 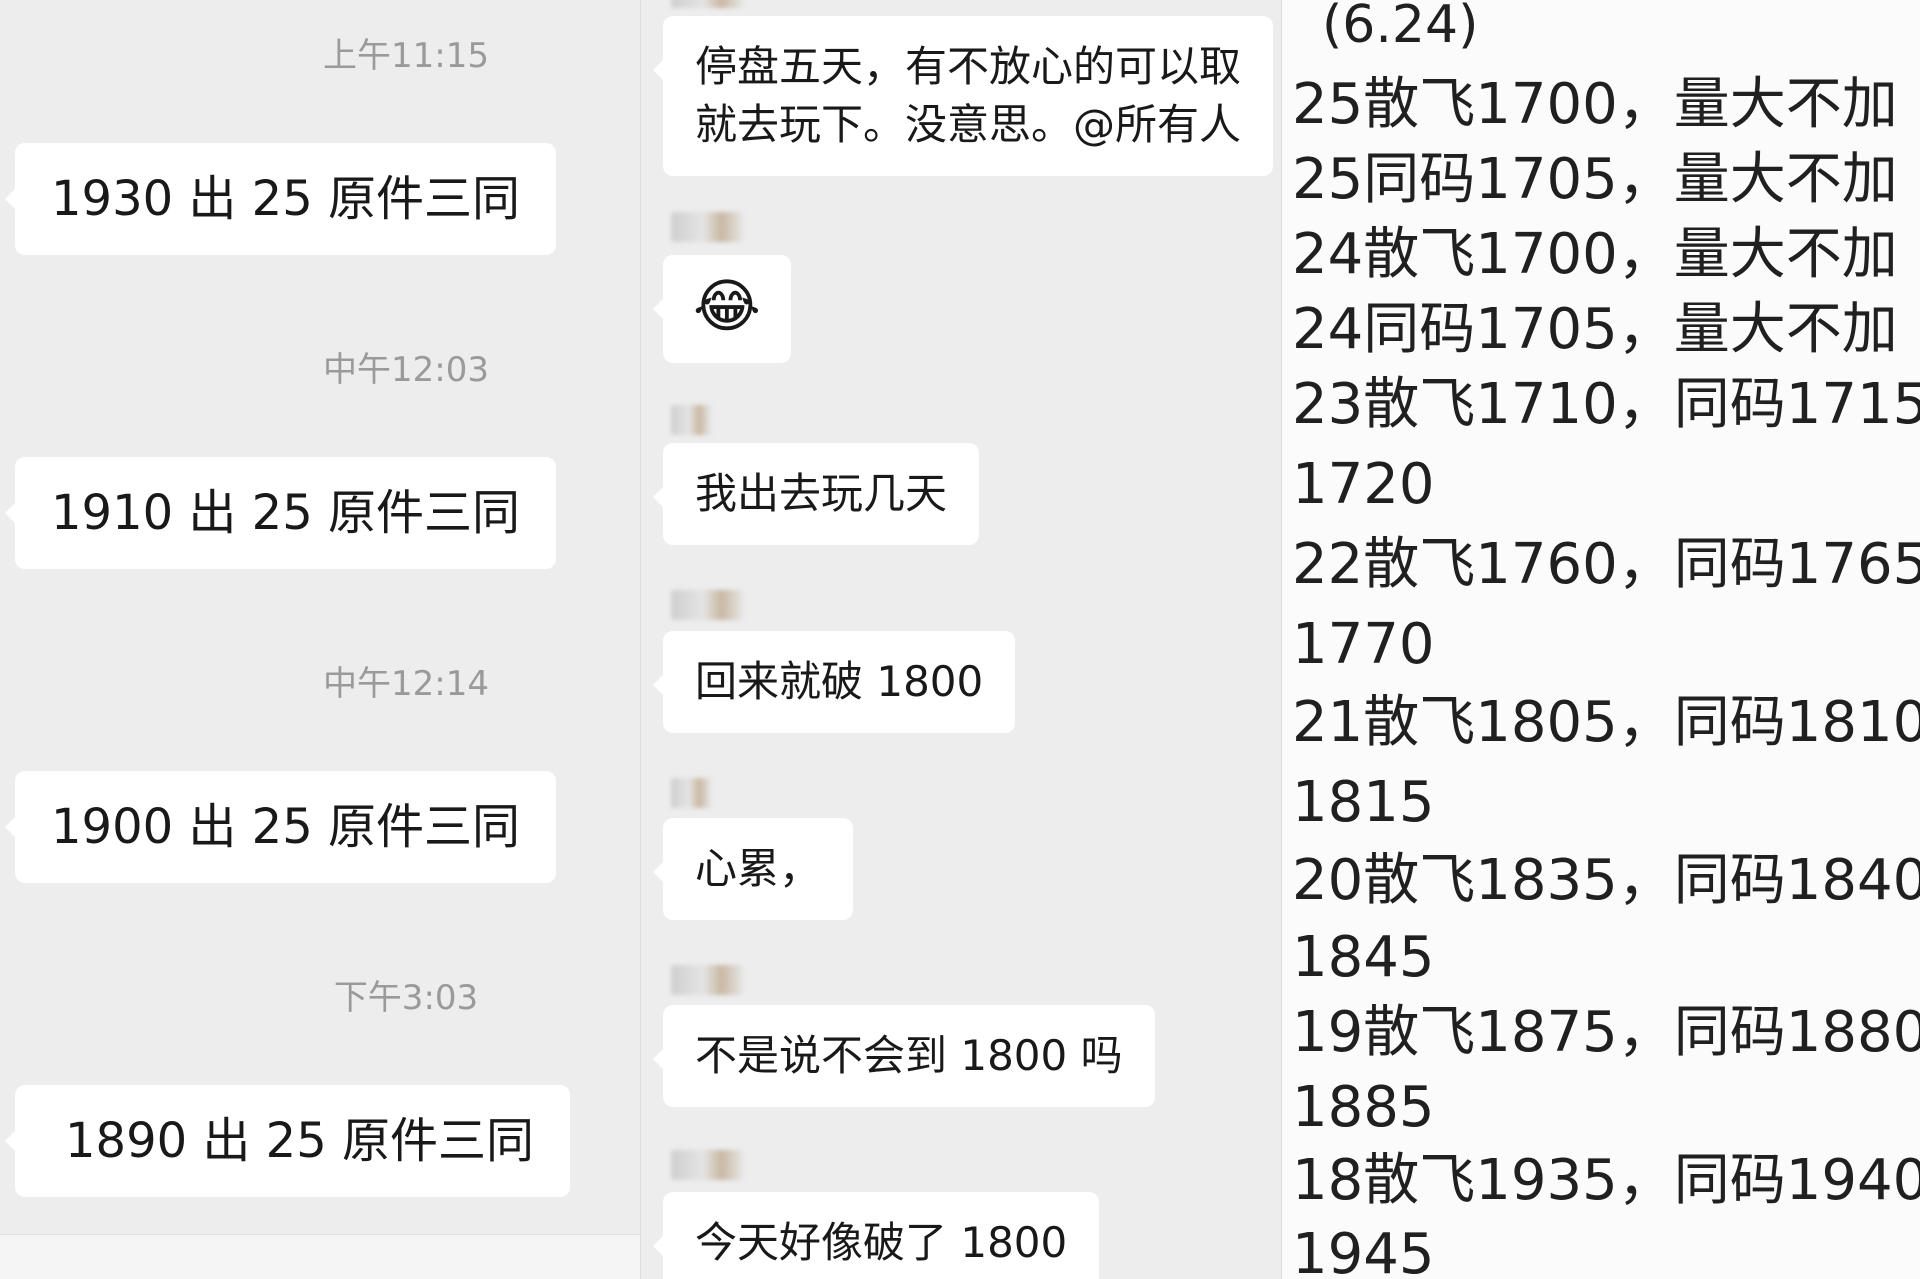 I want to click on price-line: 24同码1705，量大不加, so click(x=1595, y=329).